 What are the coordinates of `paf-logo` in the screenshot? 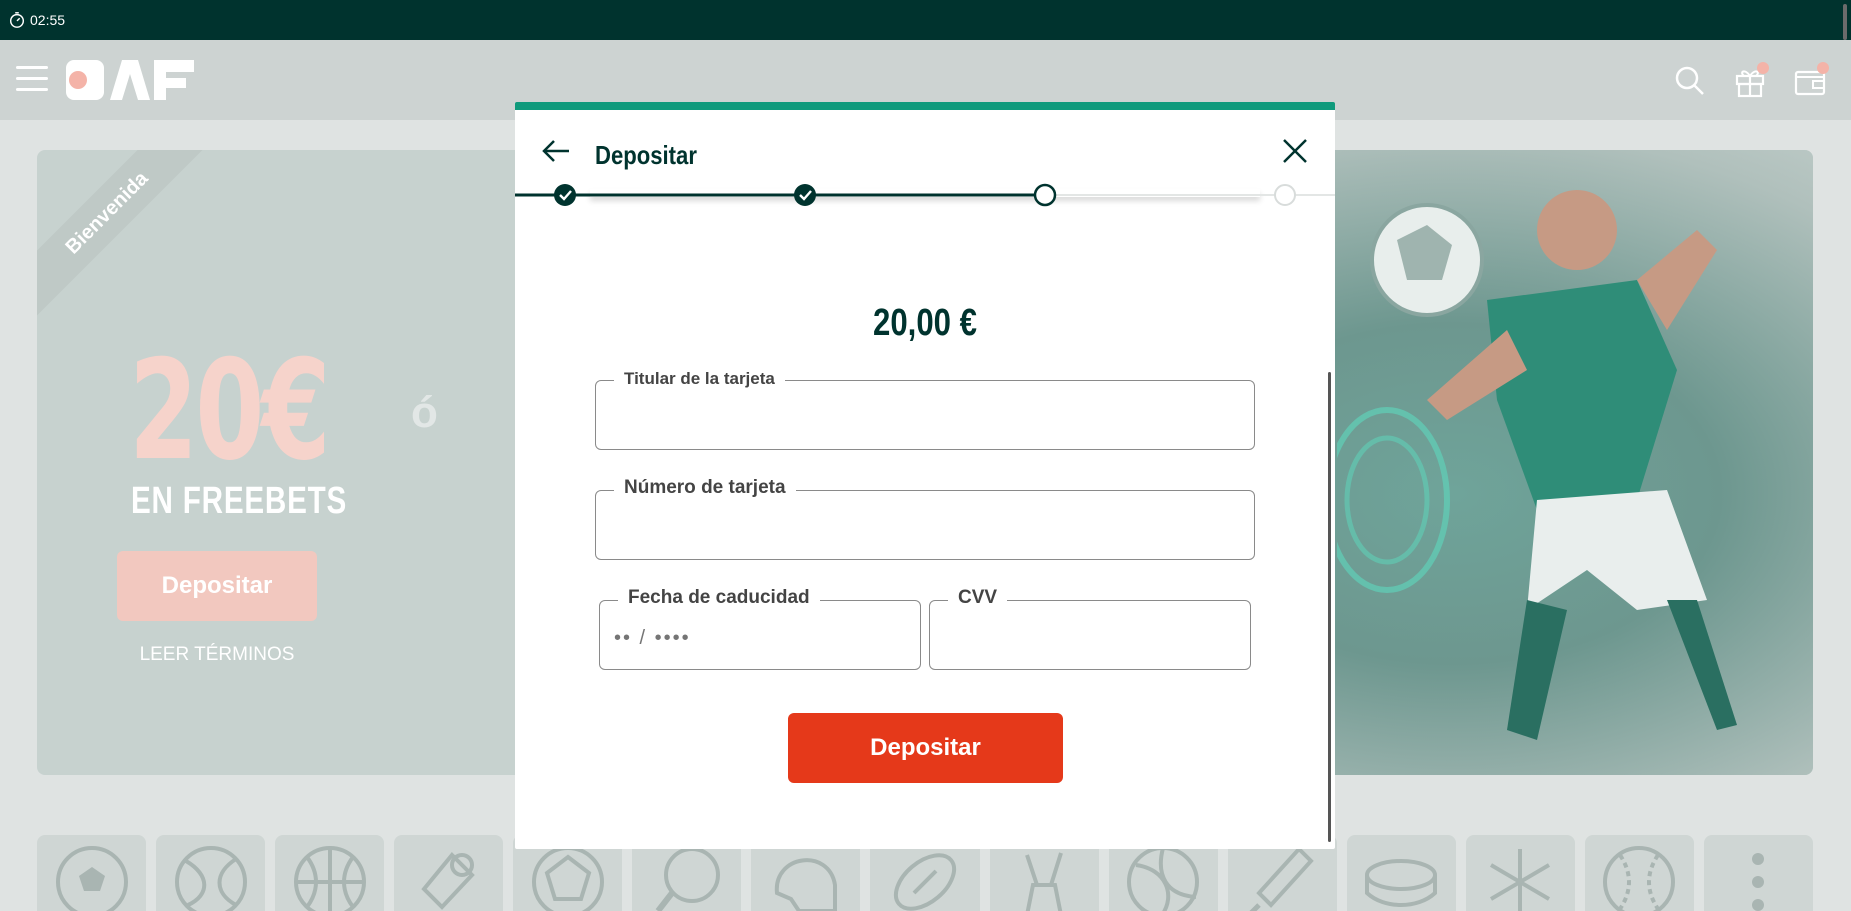 It's located at (131, 80).